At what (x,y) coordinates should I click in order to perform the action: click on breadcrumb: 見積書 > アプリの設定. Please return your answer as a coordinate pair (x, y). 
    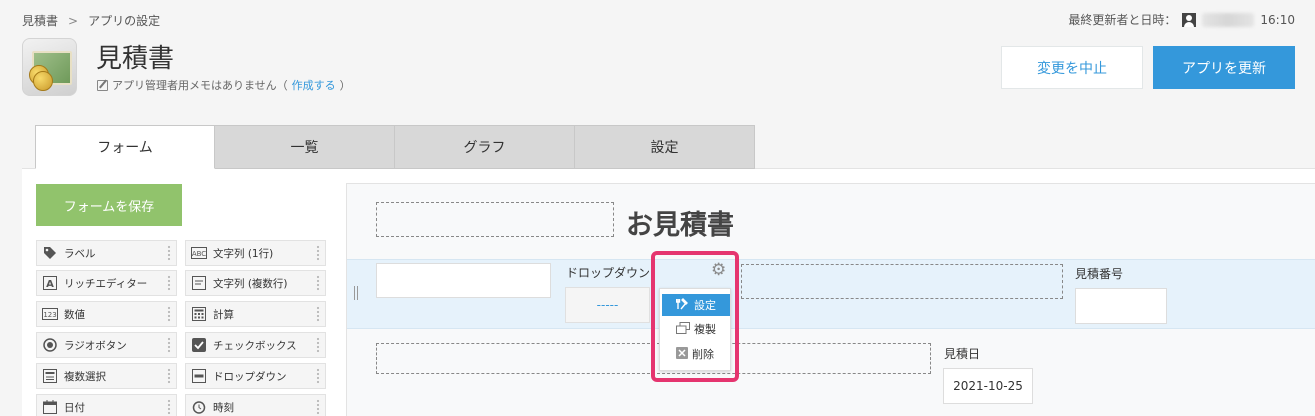
    Looking at the image, I should click on (91, 20).